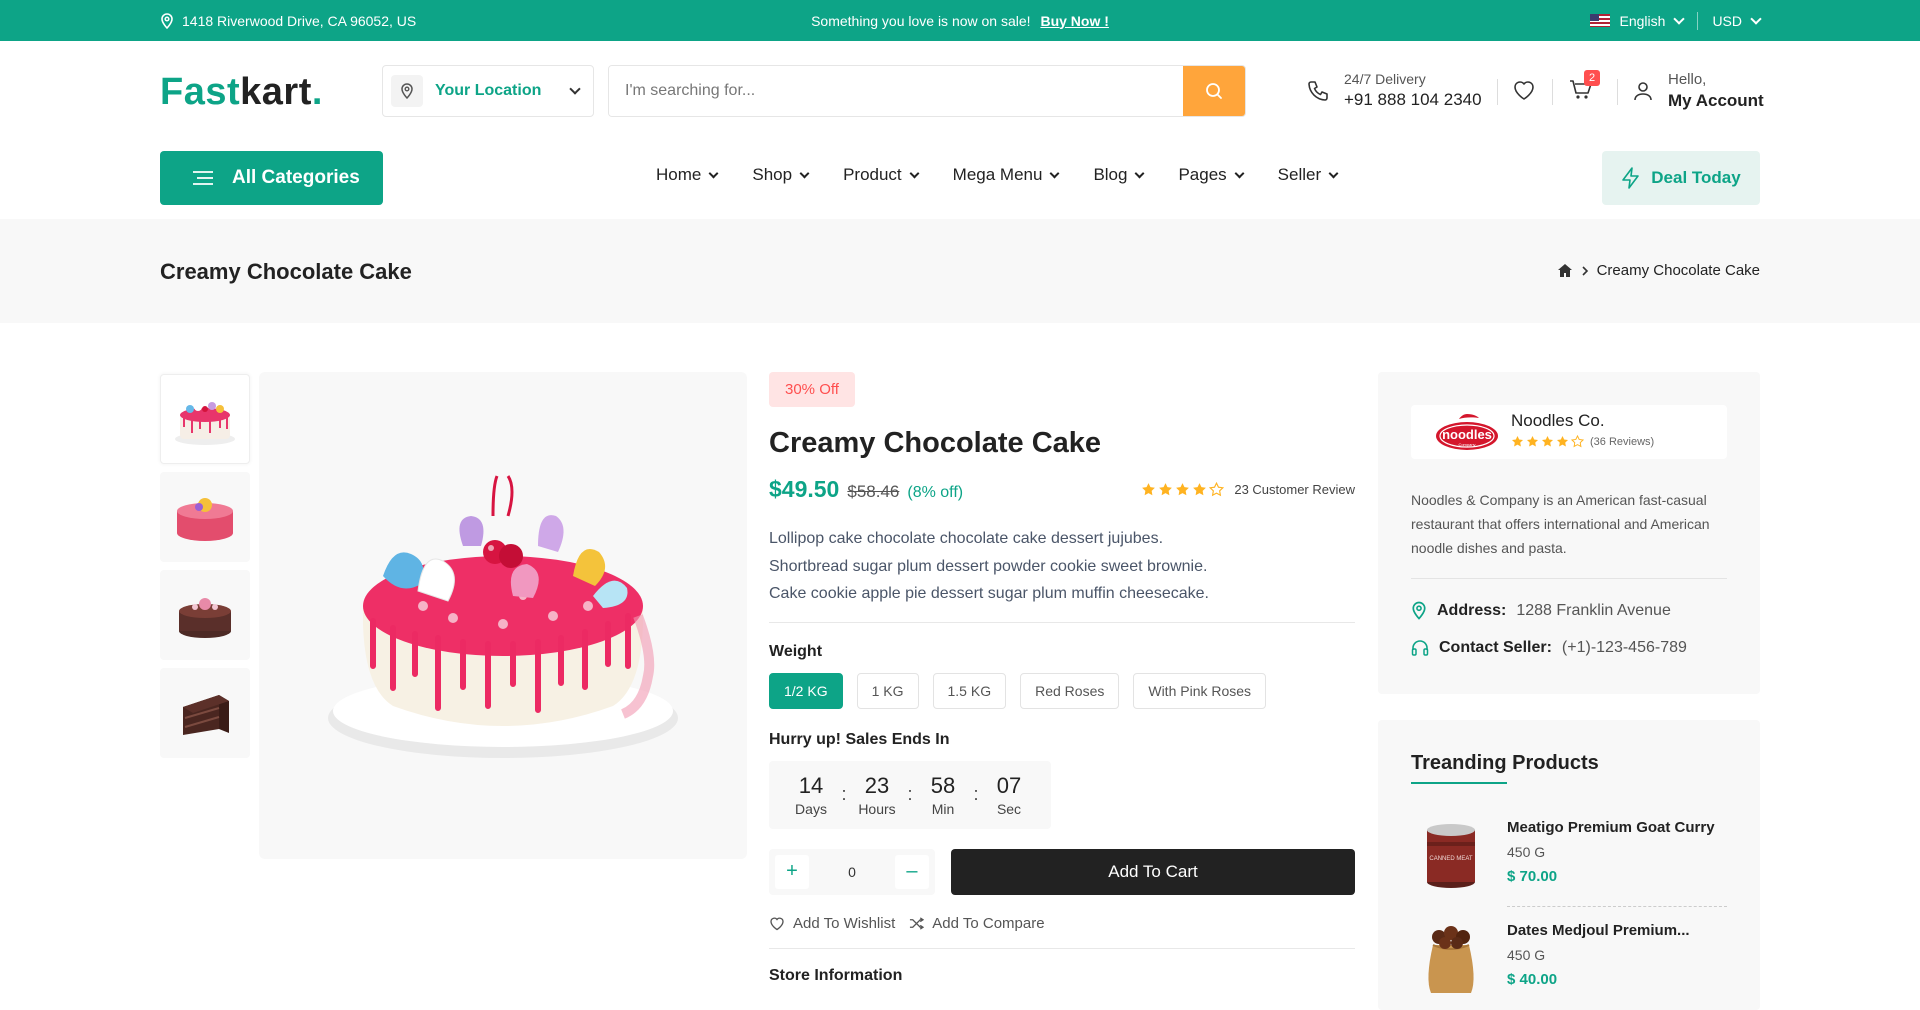 The height and width of the screenshot is (1010, 1920). Describe the element at coordinates (997, 174) in the screenshot. I see `nav-label: Mega Menu` at that location.